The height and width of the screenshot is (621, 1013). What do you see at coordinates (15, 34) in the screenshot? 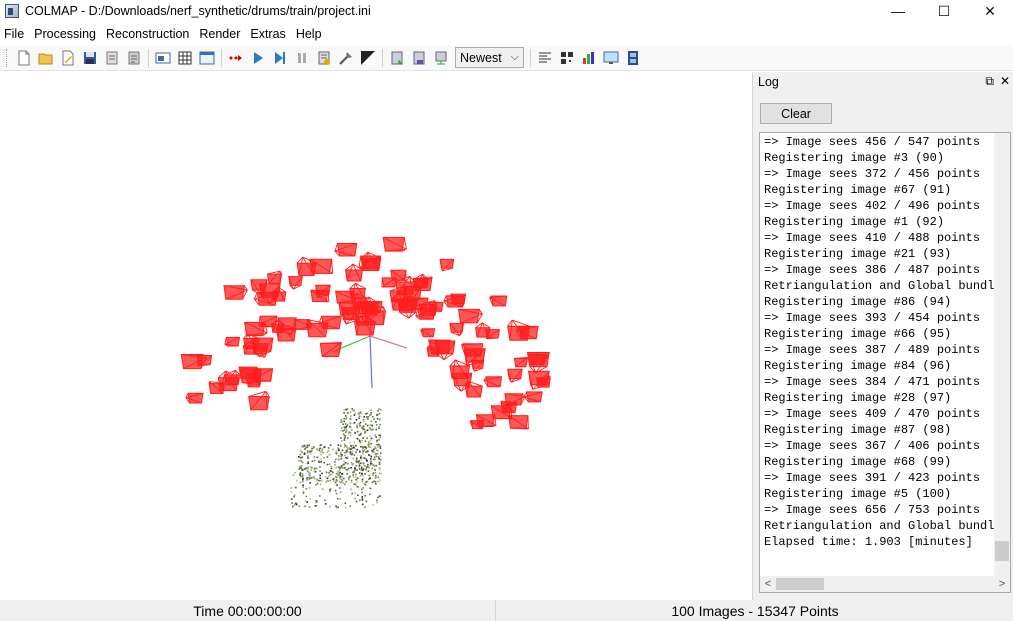
I see `menu-file: File` at bounding box center [15, 34].